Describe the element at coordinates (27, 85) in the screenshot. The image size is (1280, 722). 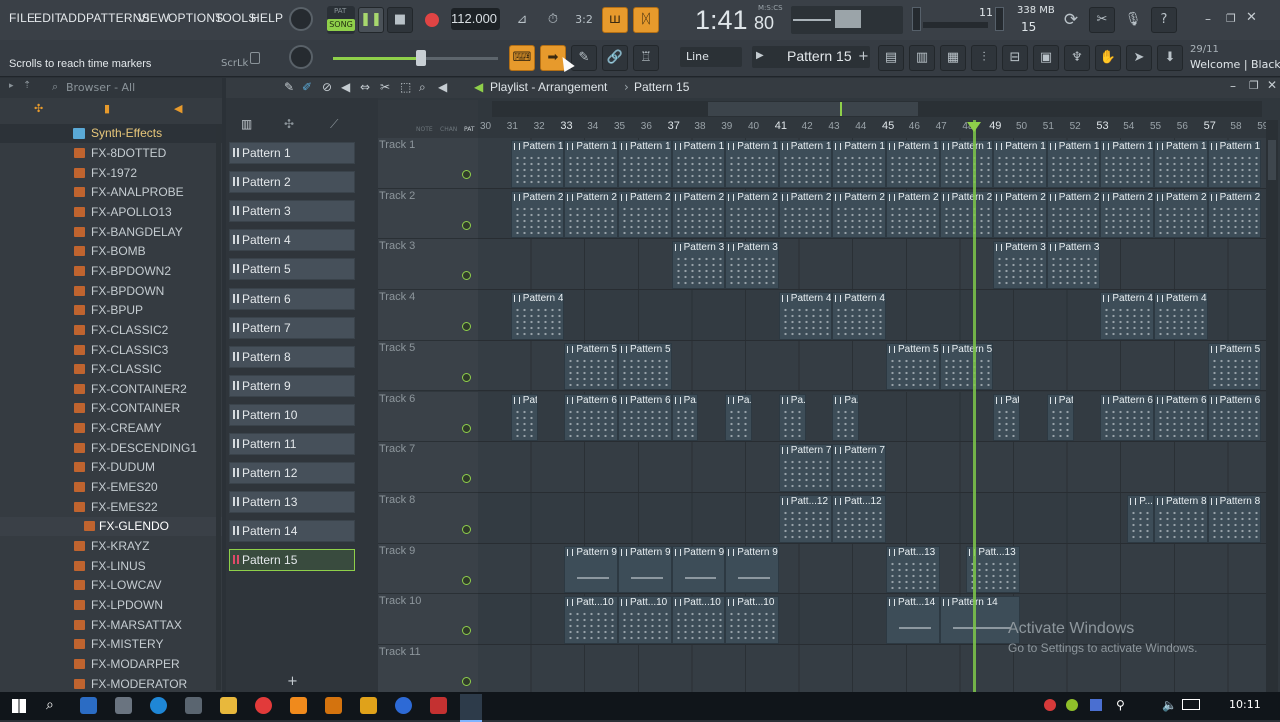
I see `browser-up-icon: ⇡` at that location.